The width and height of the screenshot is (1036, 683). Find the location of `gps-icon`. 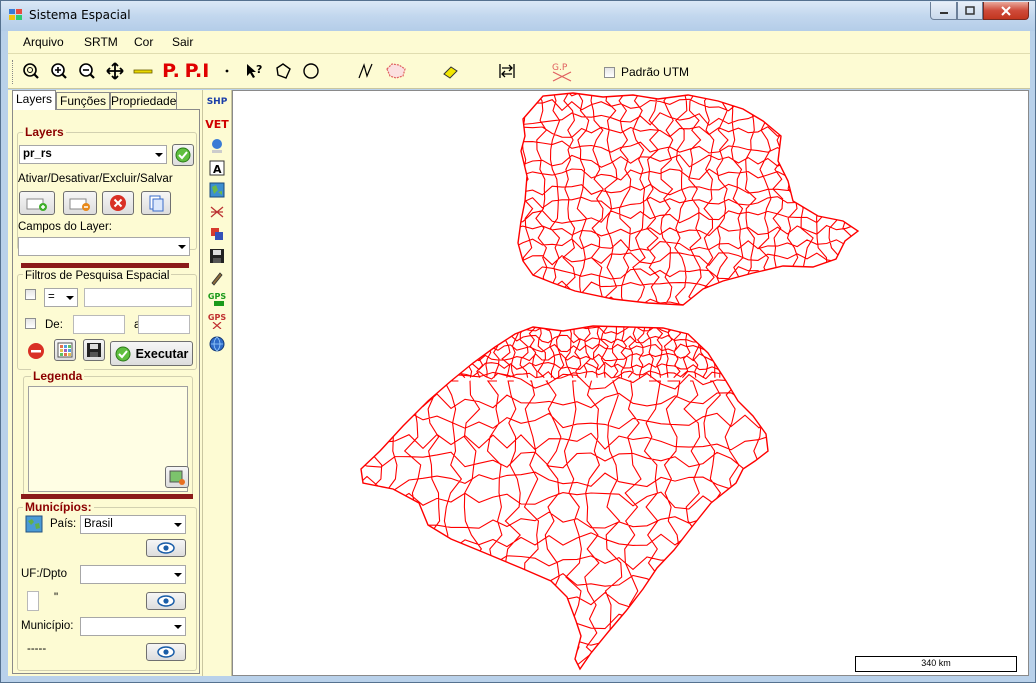

gps-icon is located at coordinates (219, 303).